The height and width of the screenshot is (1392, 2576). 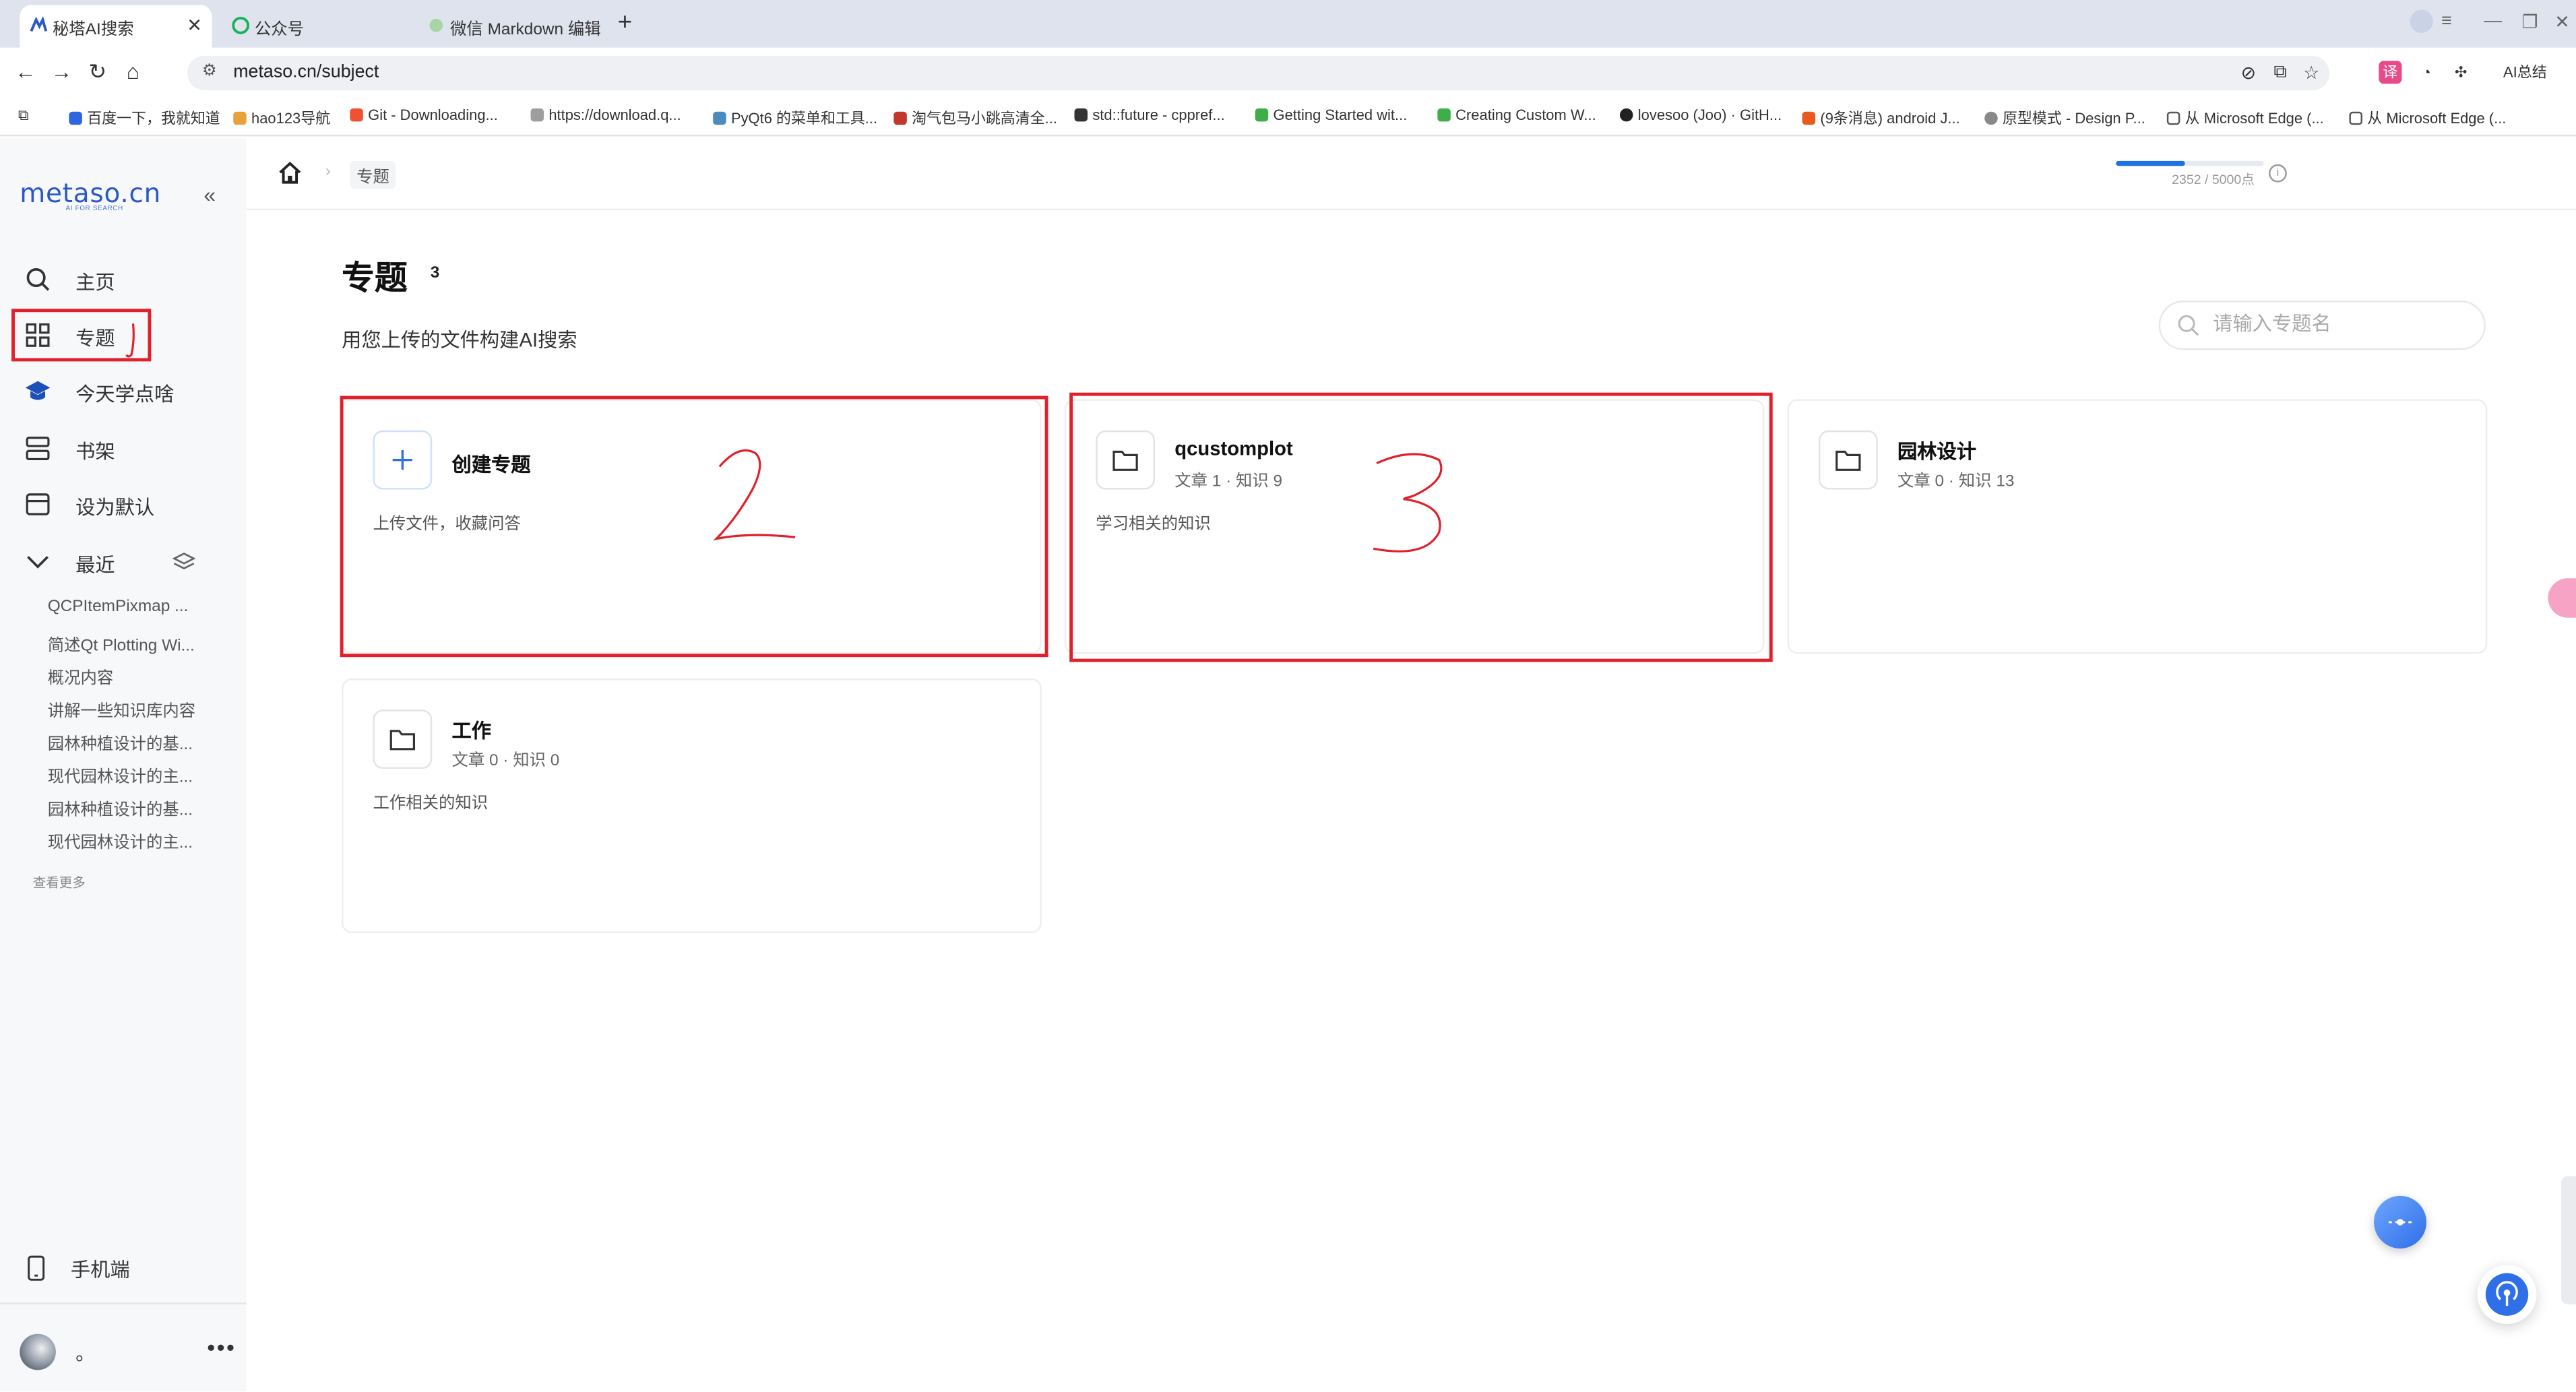 I want to click on sidebar-item-set-default: 设为默认, so click(x=123, y=504).